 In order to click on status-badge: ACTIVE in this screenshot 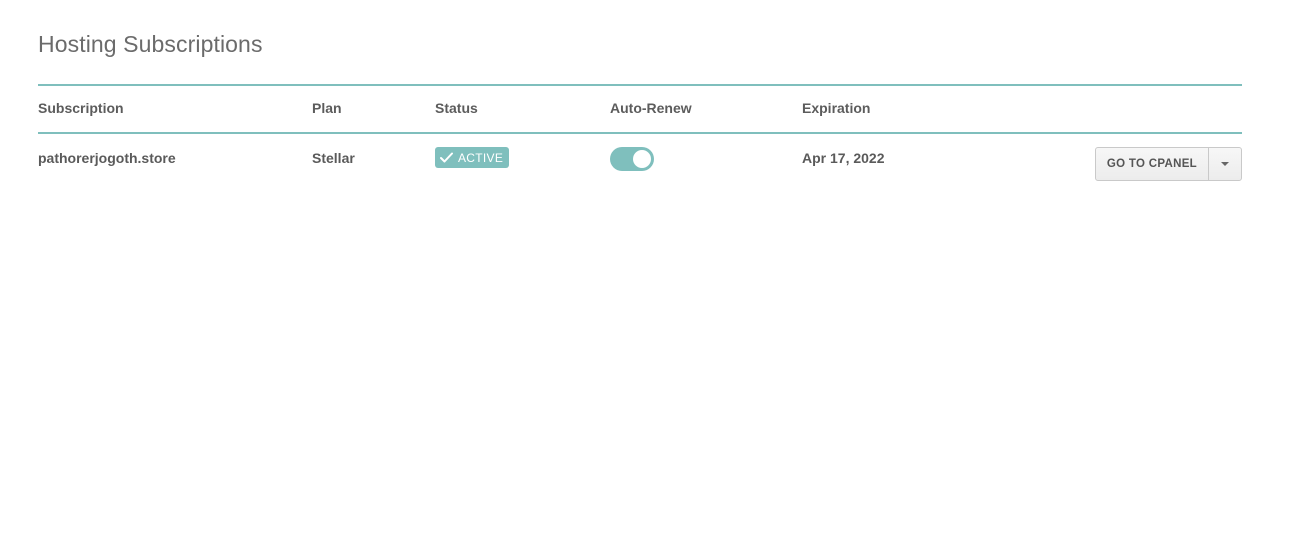, I will do `click(472, 157)`.